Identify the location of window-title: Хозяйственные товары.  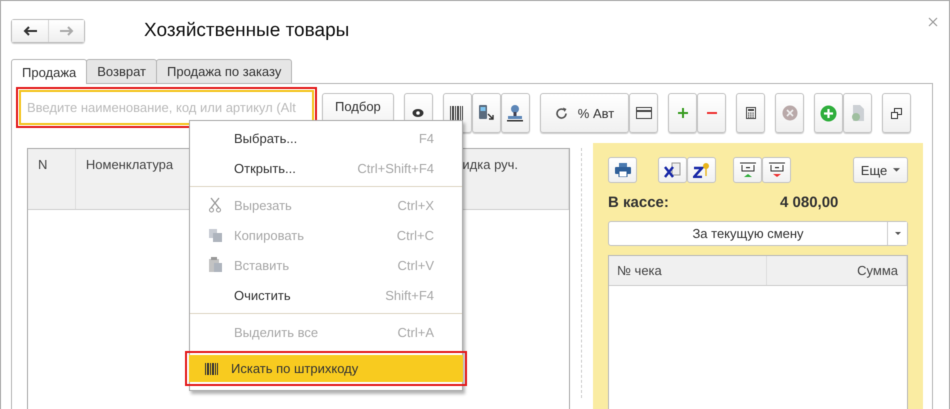
(247, 31).